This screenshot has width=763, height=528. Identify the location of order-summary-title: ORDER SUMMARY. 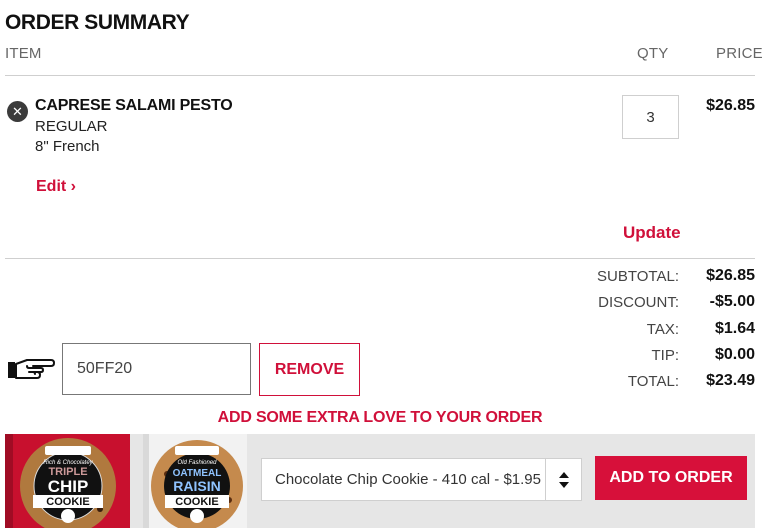
(97, 22).